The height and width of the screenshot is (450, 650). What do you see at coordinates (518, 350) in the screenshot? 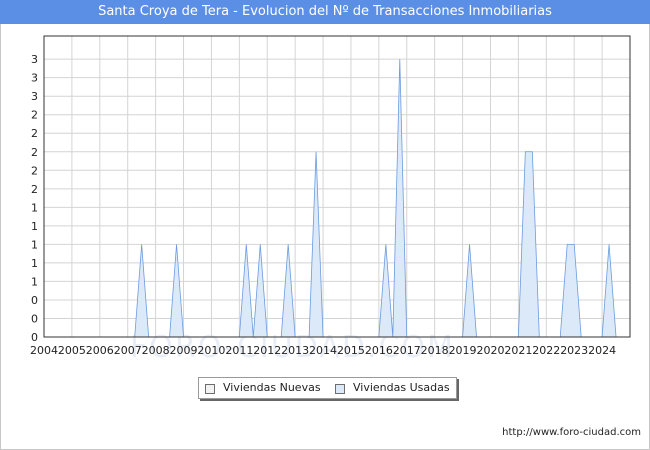
I see `x-tick-label: 2021` at bounding box center [518, 350].